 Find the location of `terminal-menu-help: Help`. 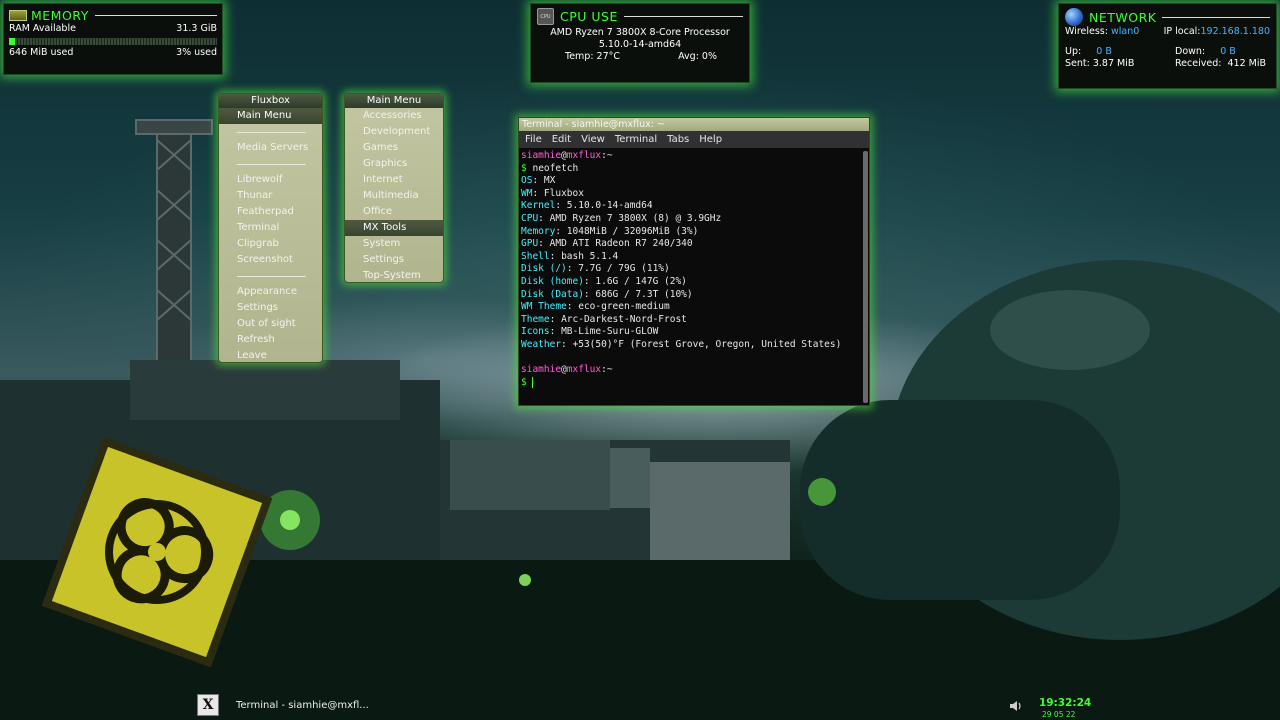

terminal-menu-help: Help is located at coordinates (710, 139).